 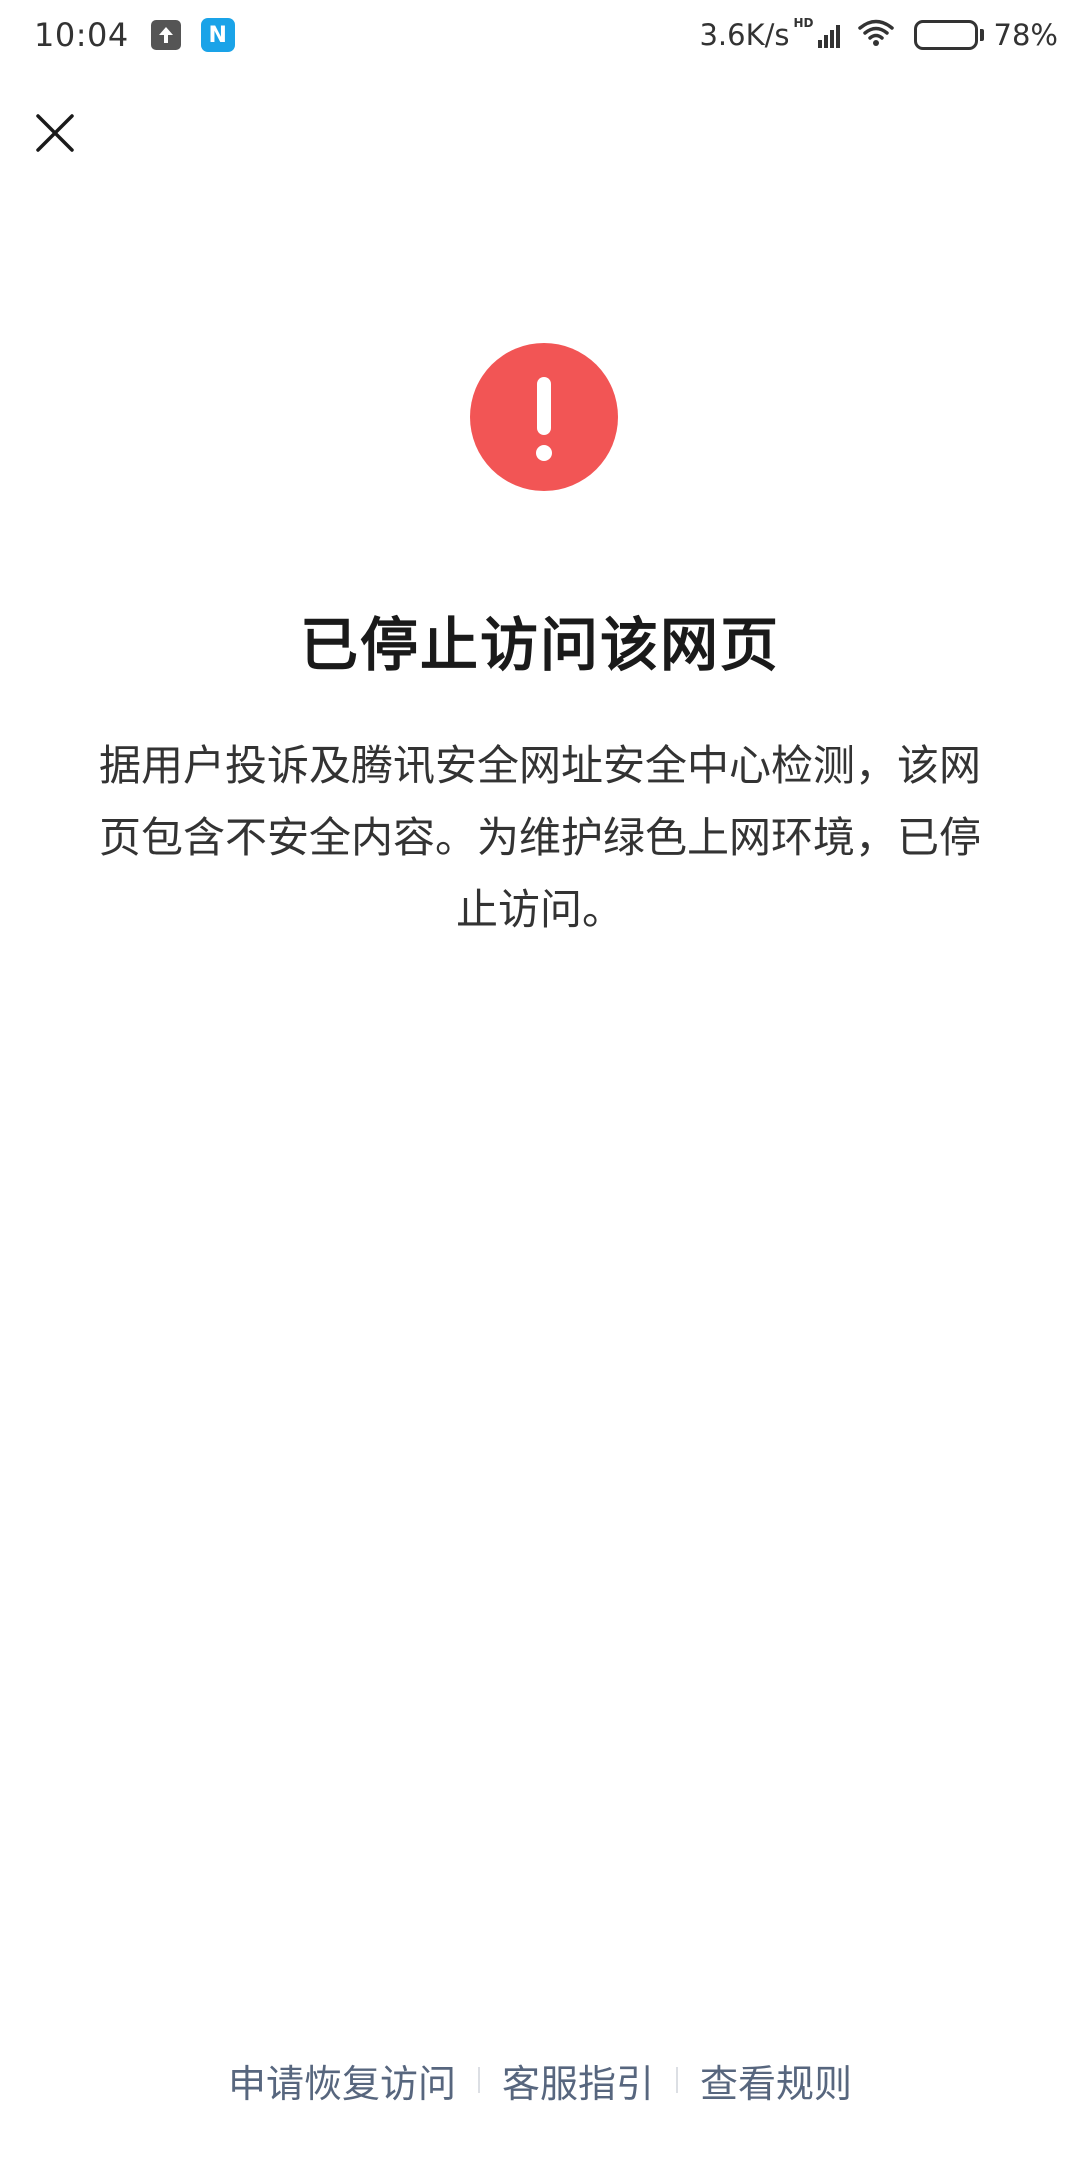 What do you see at coordinates (828, 35) in the screenshot?
I see `signal-icon` at bounding box center [828, 35].